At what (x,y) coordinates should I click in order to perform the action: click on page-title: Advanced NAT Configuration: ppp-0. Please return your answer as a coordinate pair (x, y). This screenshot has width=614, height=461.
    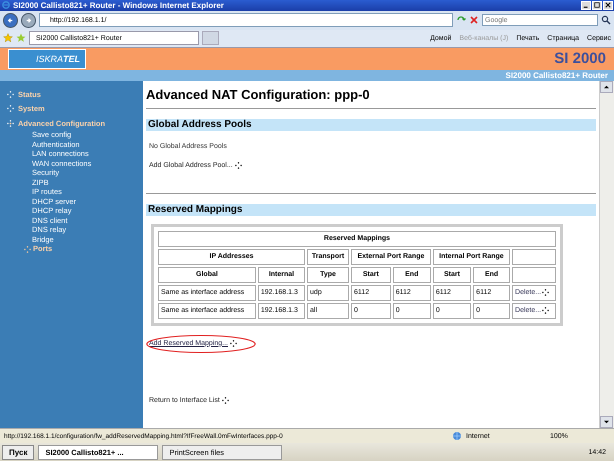
    Looking at the image, I should click on (258, 94).